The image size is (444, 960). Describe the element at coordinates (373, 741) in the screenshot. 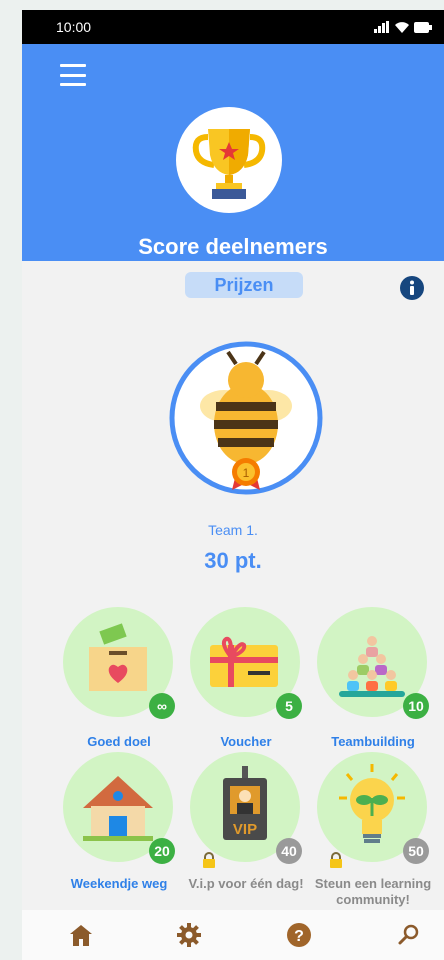

I see `prize-label: Teambuilding` at that location.